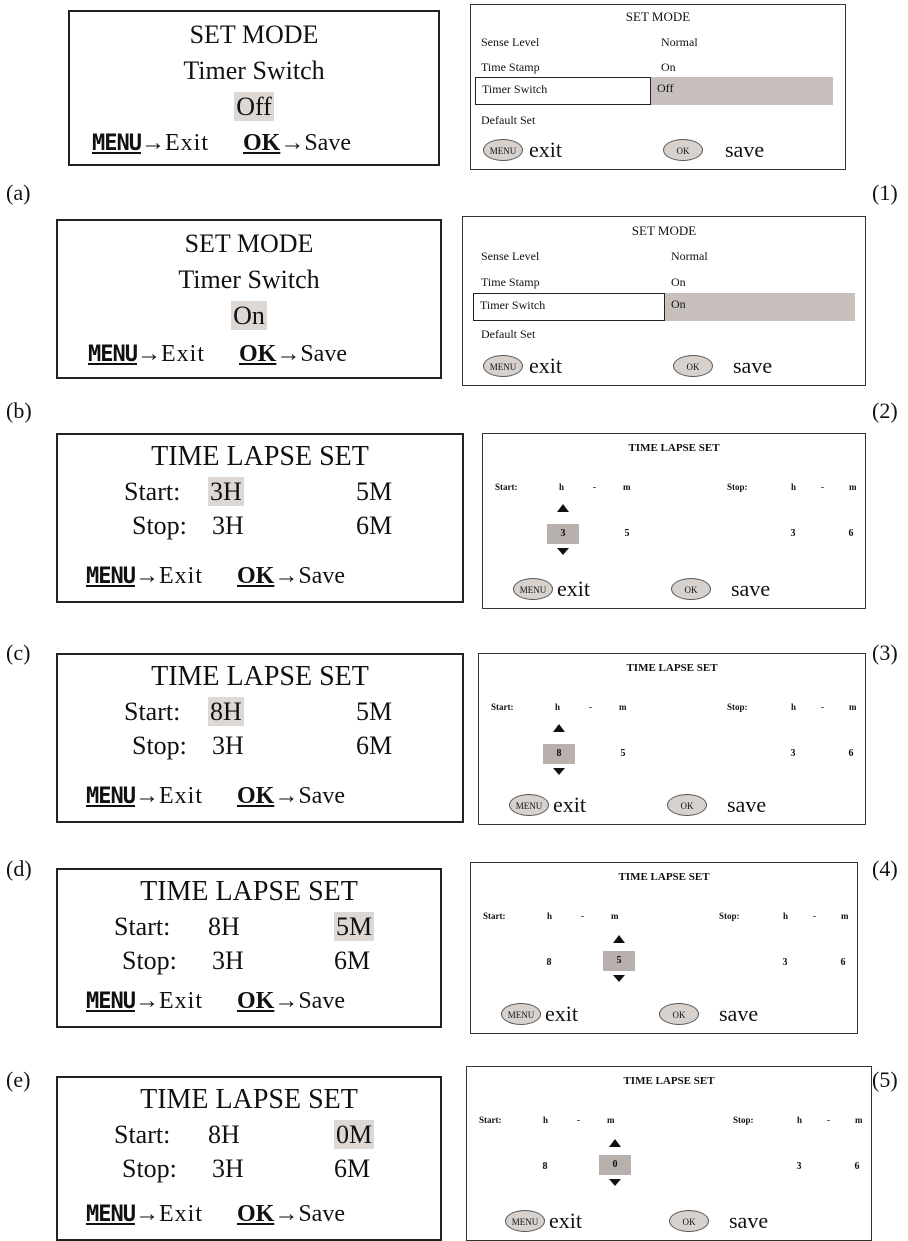 This screenshot has width=908, height=1241. I want to click on stop-hour: 3H, so click(228, 1168).